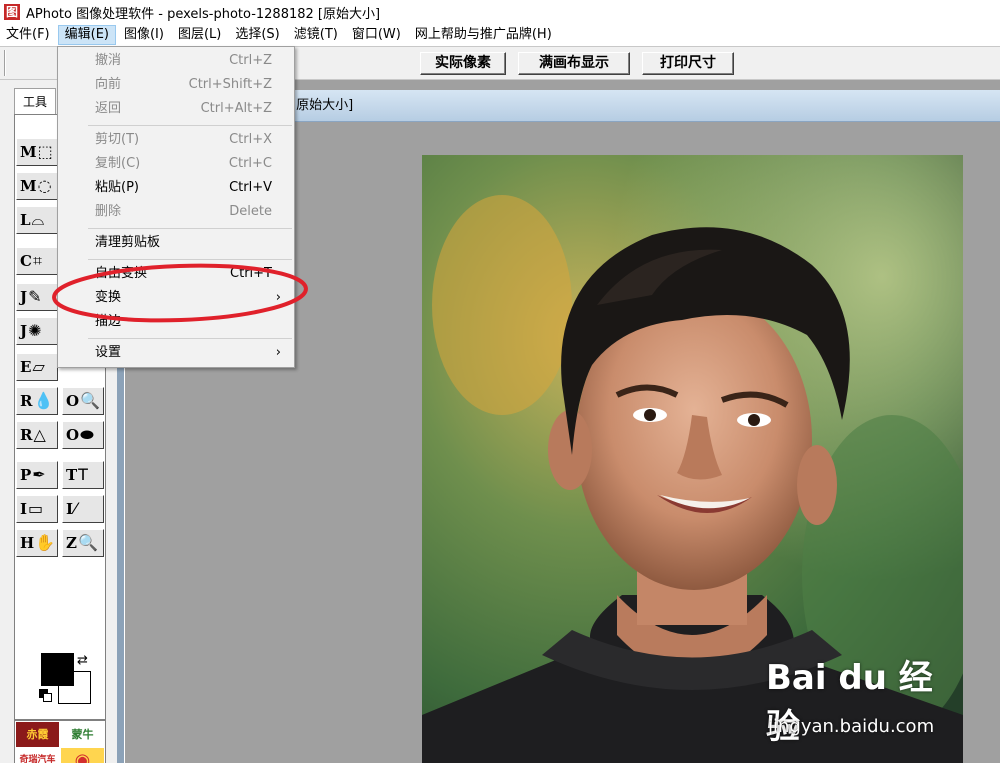  What do you see at coordinates (37, 755) in the screenshot?
I see `ad-banner-3: 奇瑞汽车` at bounding box center [37, 755].